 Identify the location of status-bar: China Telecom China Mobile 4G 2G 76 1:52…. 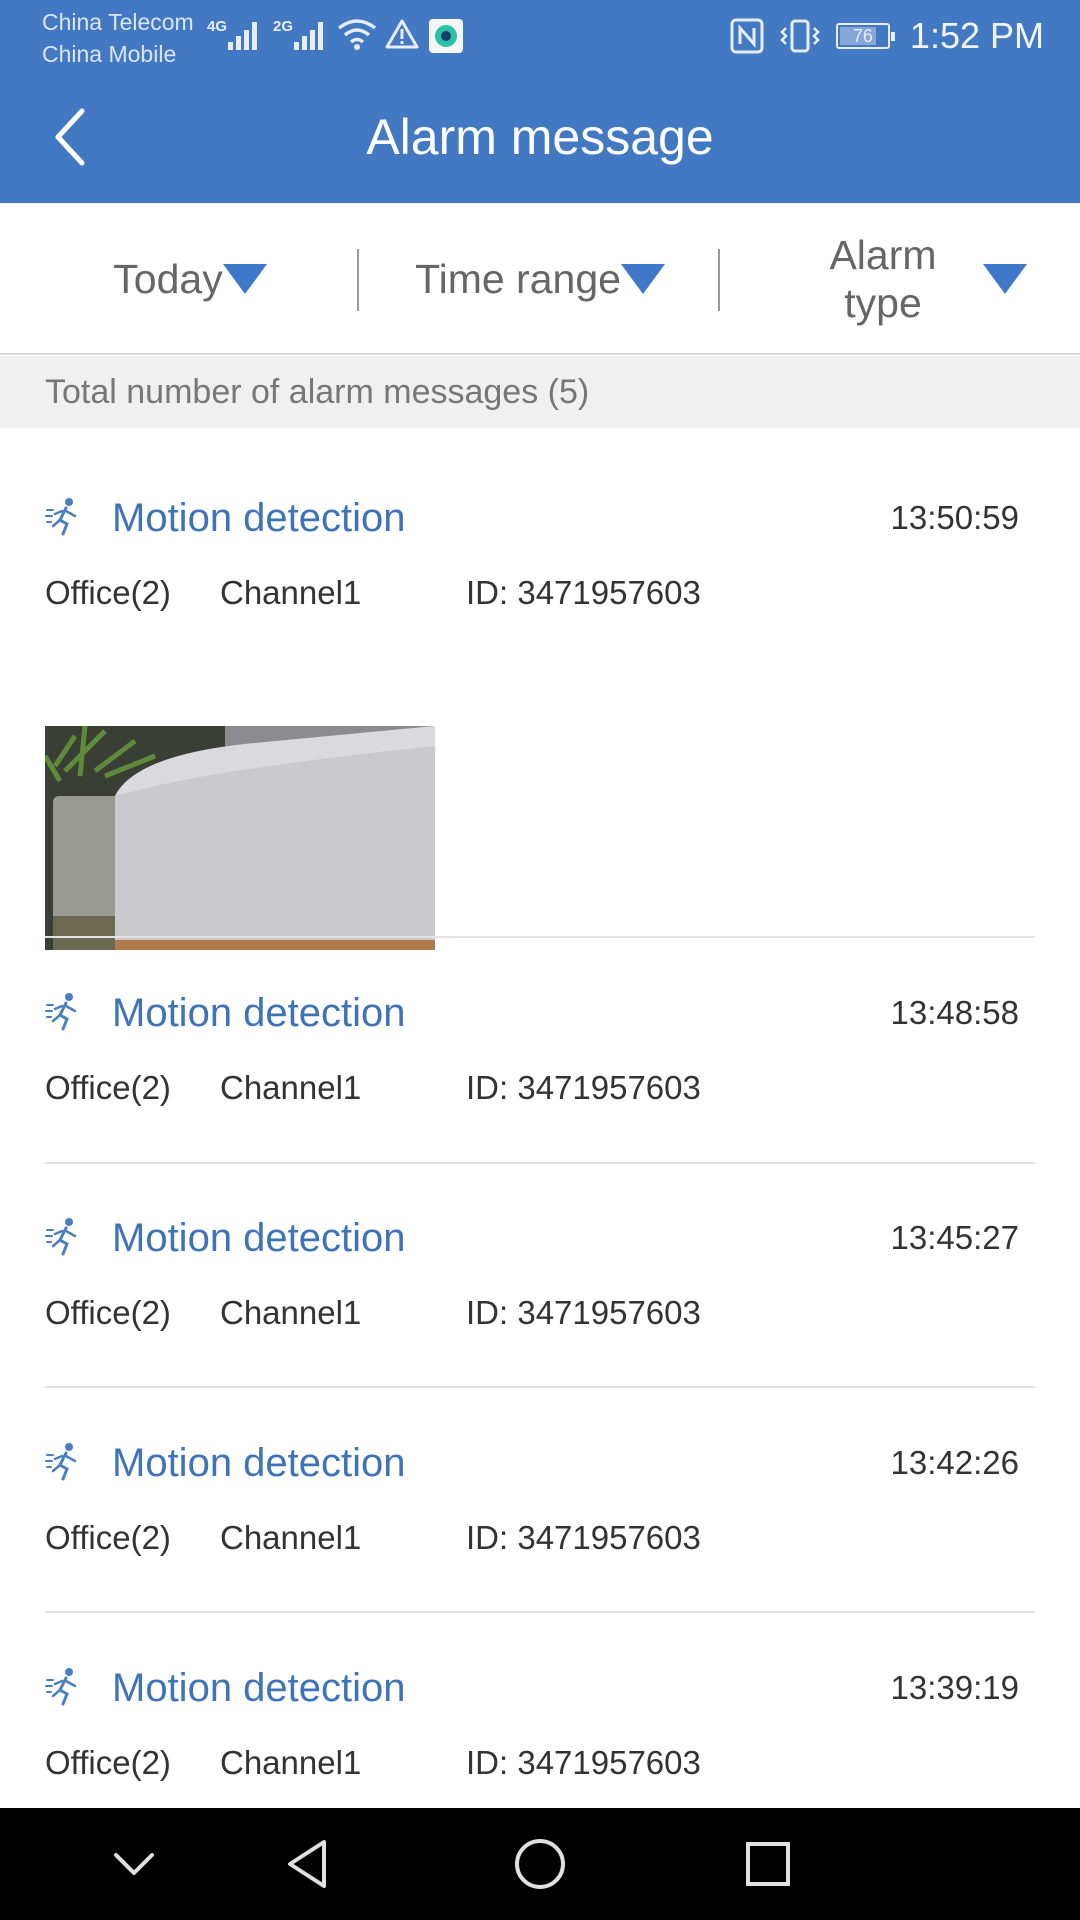
(540, 36).